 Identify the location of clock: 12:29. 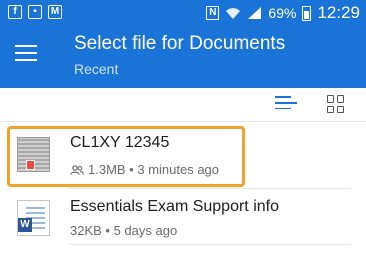
(338, 12).